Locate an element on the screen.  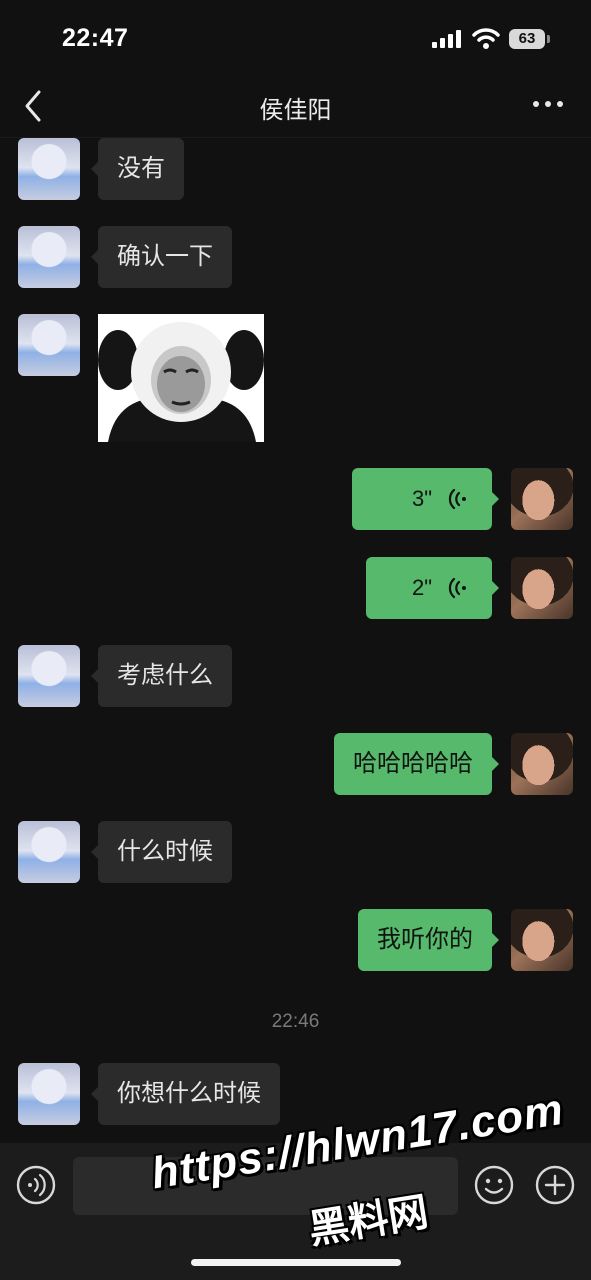
home-indicator is located at coordinates (296, 1262).